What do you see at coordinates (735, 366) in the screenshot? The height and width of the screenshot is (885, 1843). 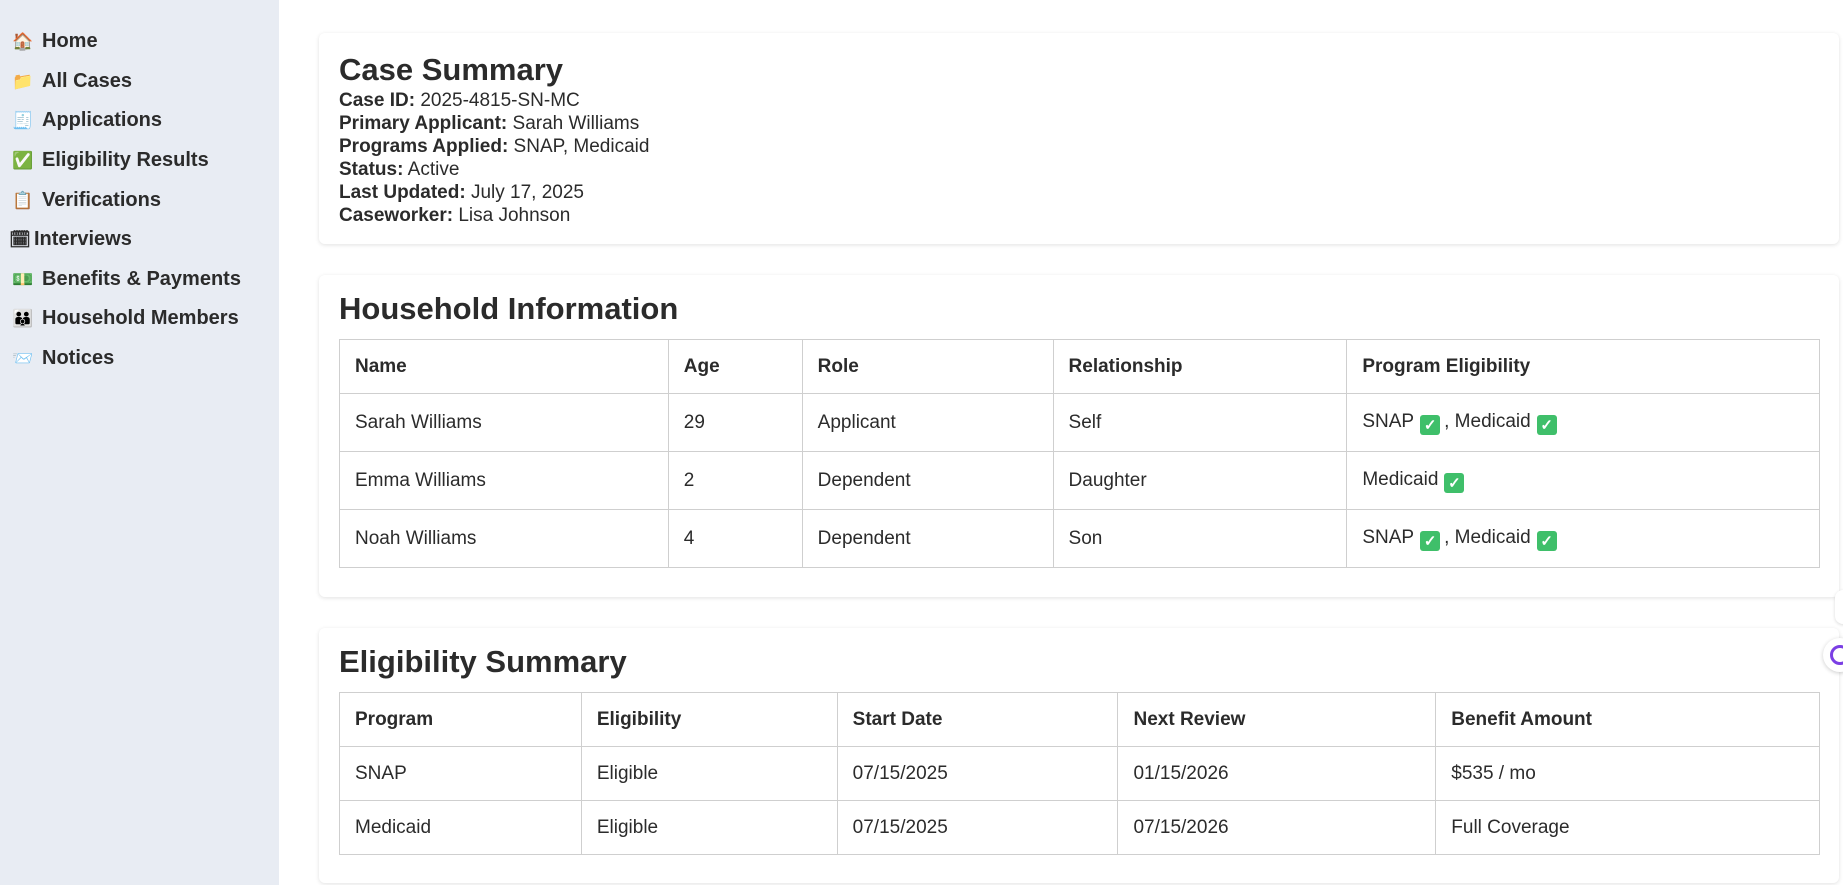 I see `column-header: Age` at bounding box center [735, 366].